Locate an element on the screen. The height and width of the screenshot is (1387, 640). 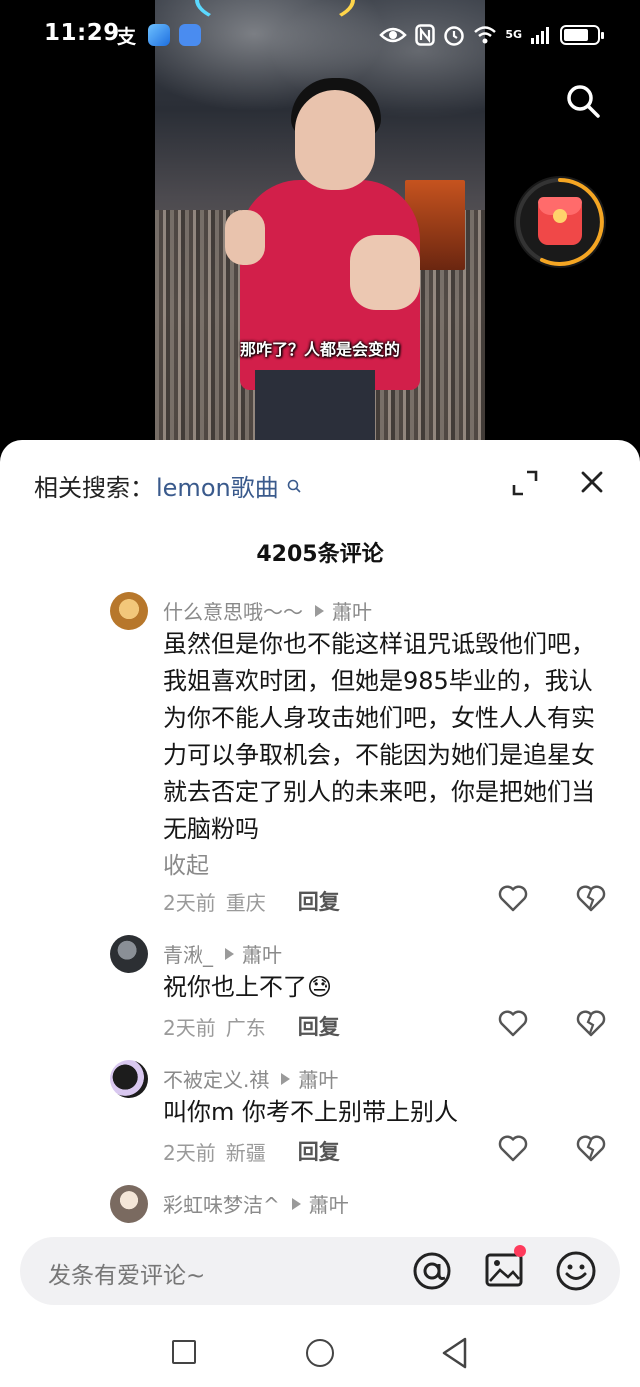
red-packet-button is located at coordinates (560, 222).